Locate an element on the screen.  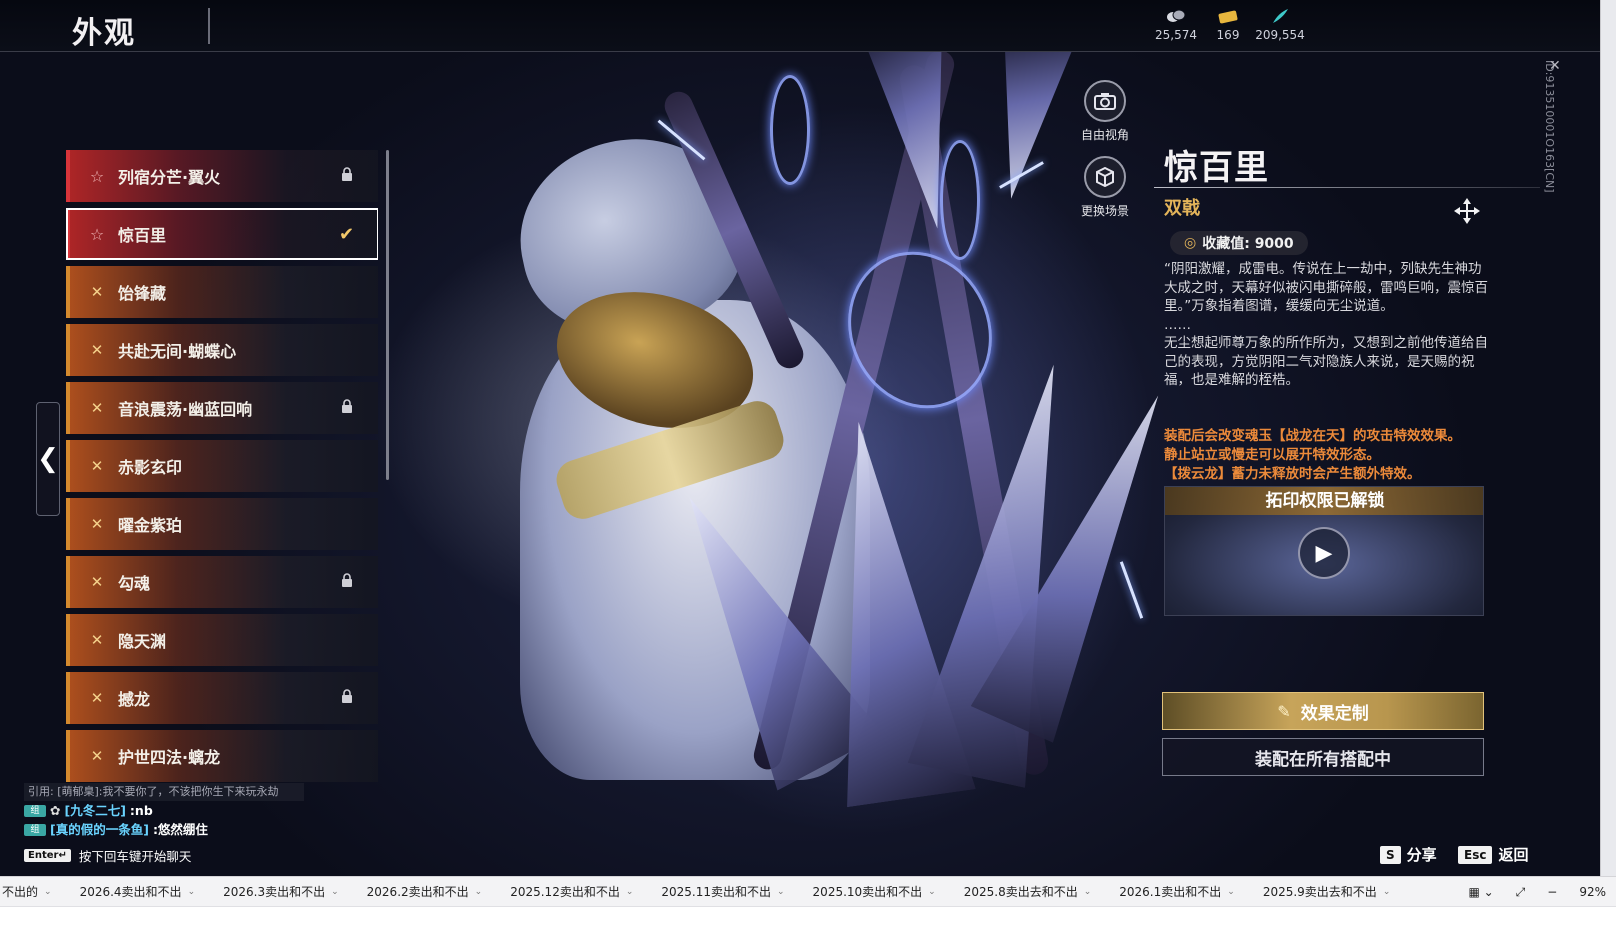
back-button: Esc 返回 is located at coordinates (1493, 854).